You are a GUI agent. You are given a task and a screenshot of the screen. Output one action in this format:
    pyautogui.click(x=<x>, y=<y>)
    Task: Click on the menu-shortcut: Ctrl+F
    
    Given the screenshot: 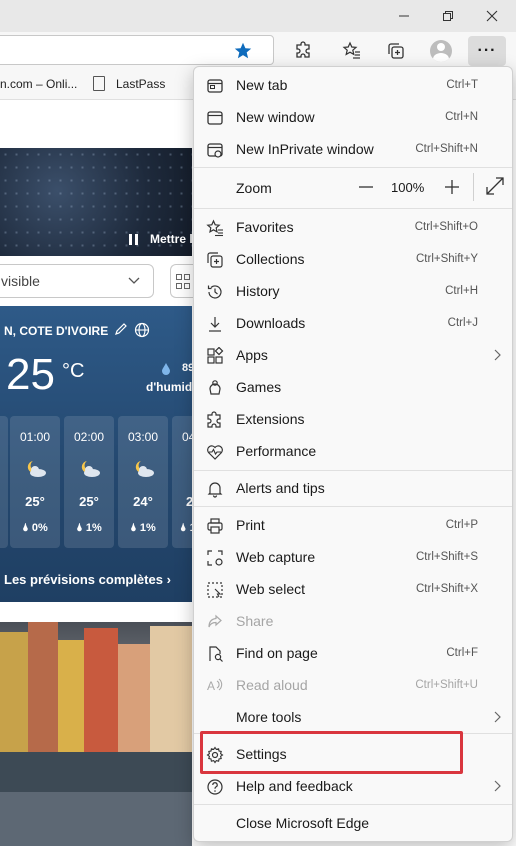 What is the action you would take?
    pyautogui.click(x=462, y=653)
    